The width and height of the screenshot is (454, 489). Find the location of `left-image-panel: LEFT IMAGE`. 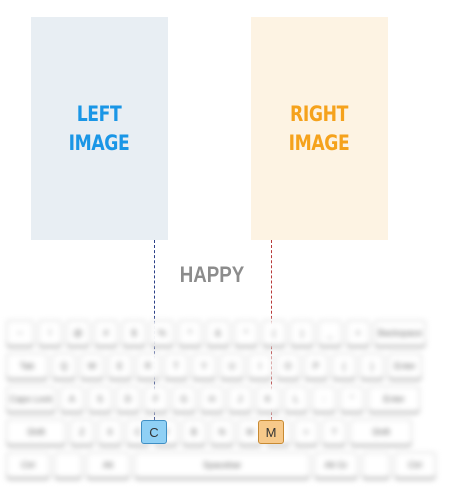

left-image-panel: LEFT IMAGE is located at coordinates (99, 128).